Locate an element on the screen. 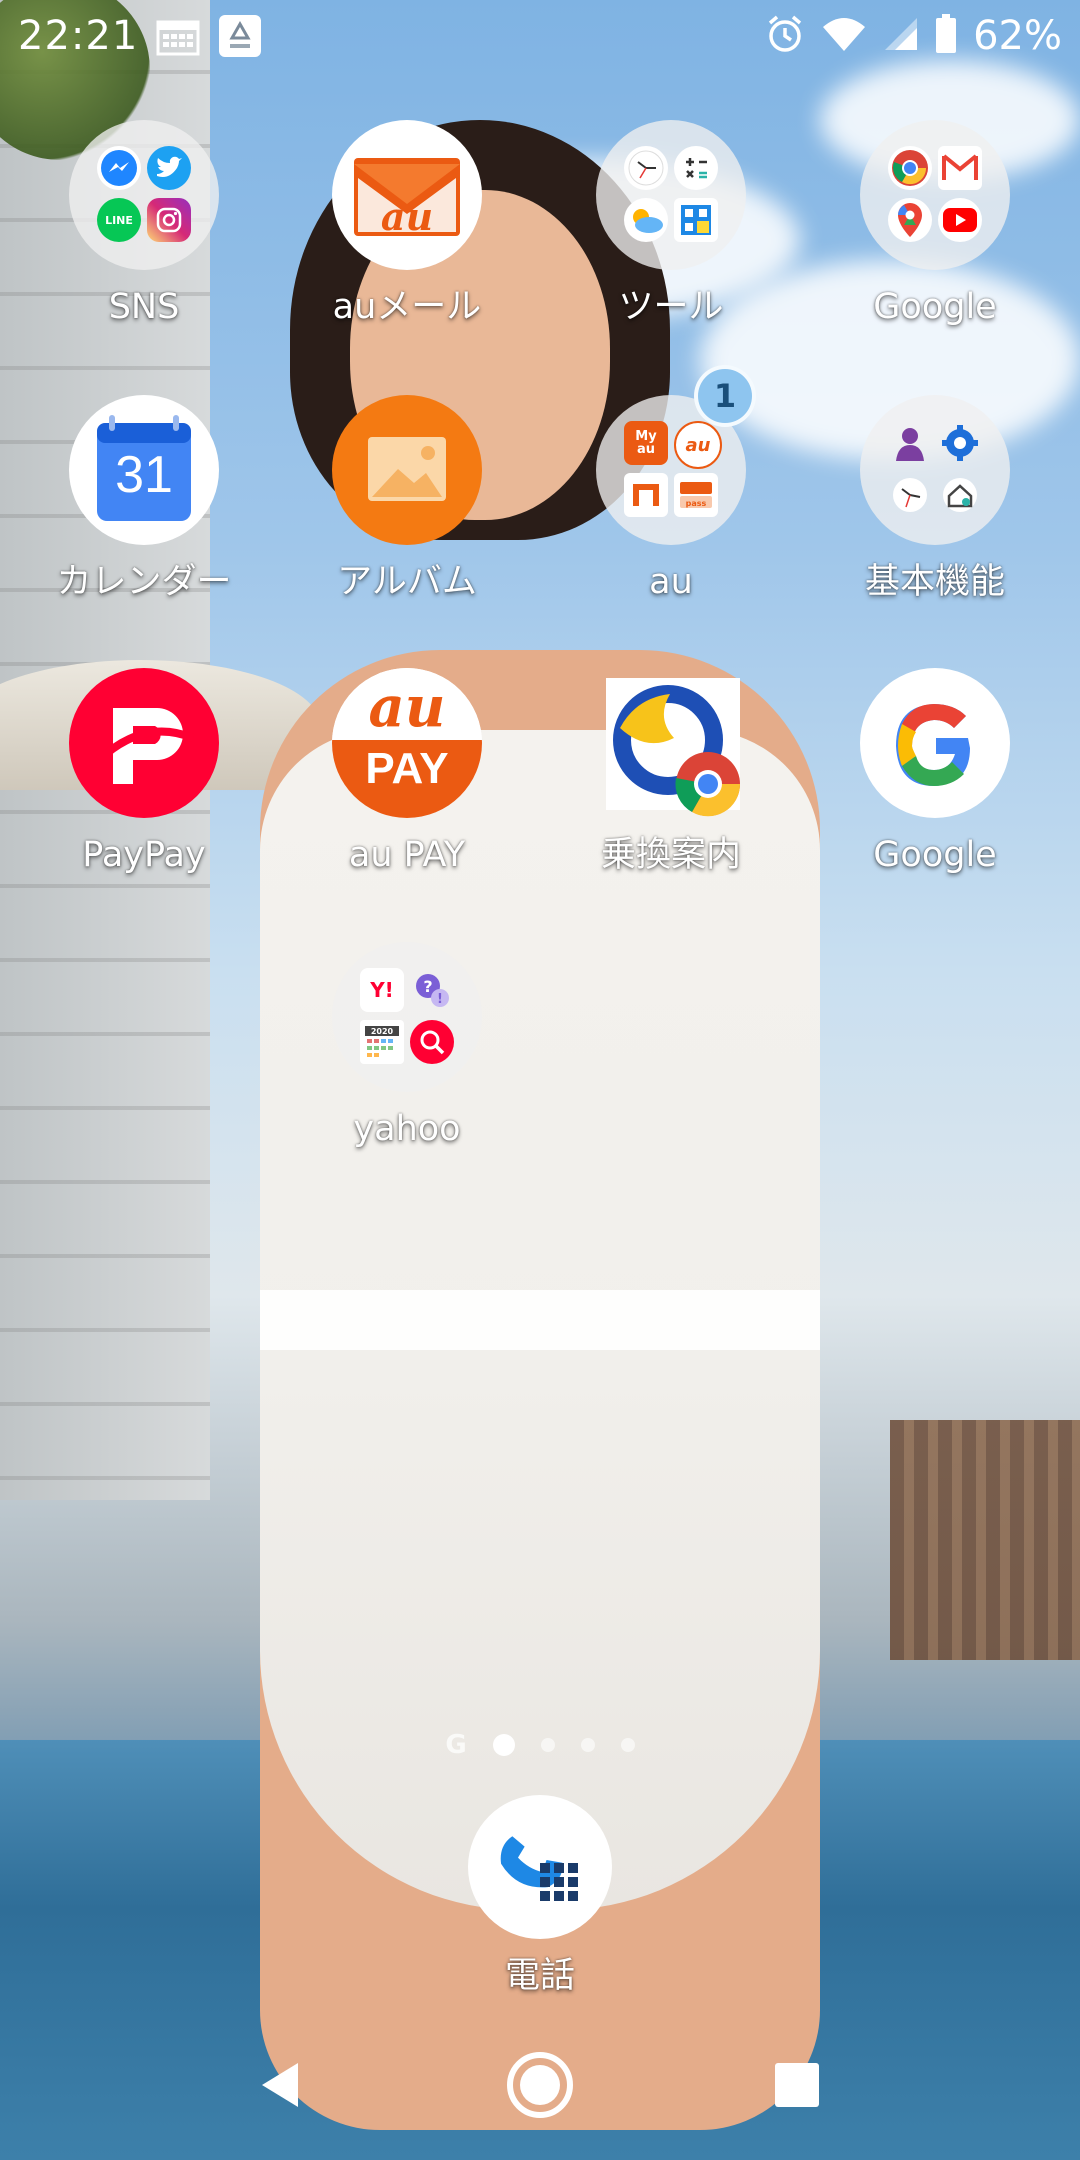 This screenshot has width=1080, height=2160. battery-icon is located at coordinates (946, 36).